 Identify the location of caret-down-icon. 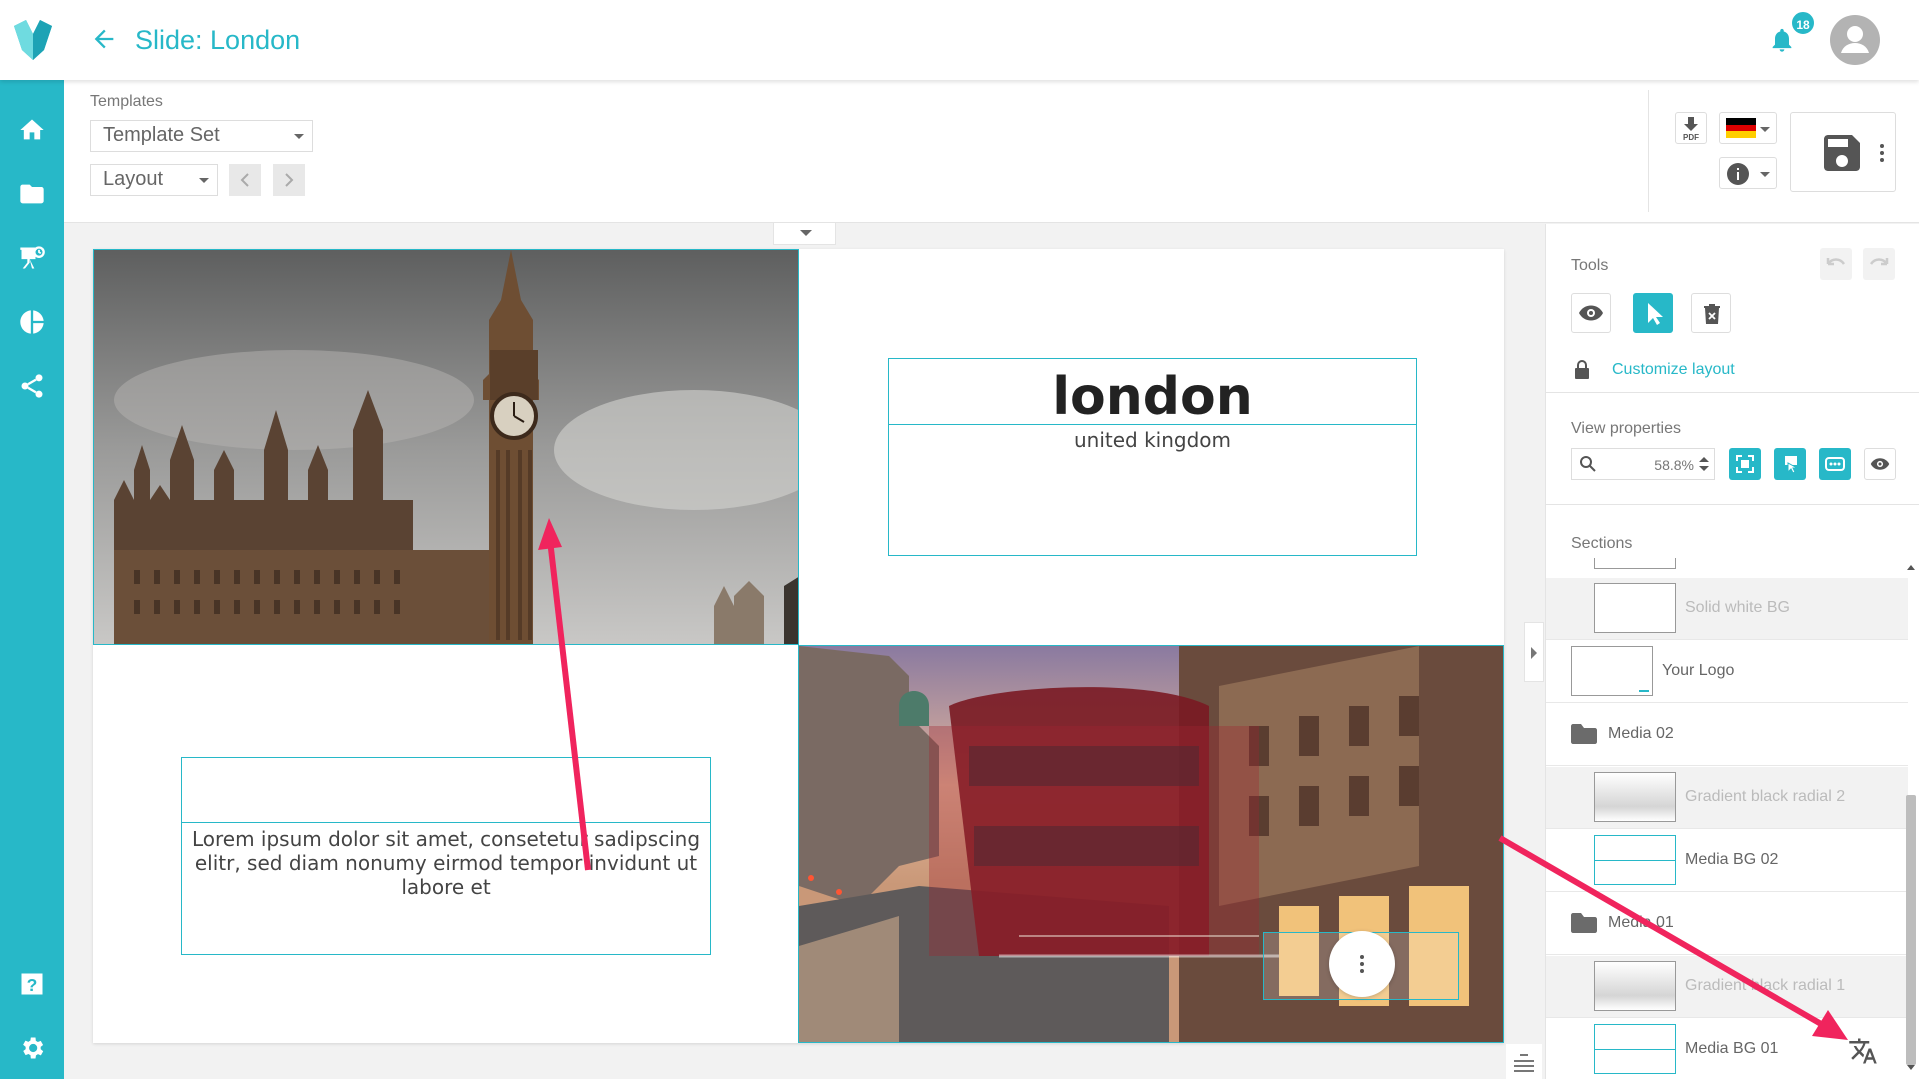
(806, 233).